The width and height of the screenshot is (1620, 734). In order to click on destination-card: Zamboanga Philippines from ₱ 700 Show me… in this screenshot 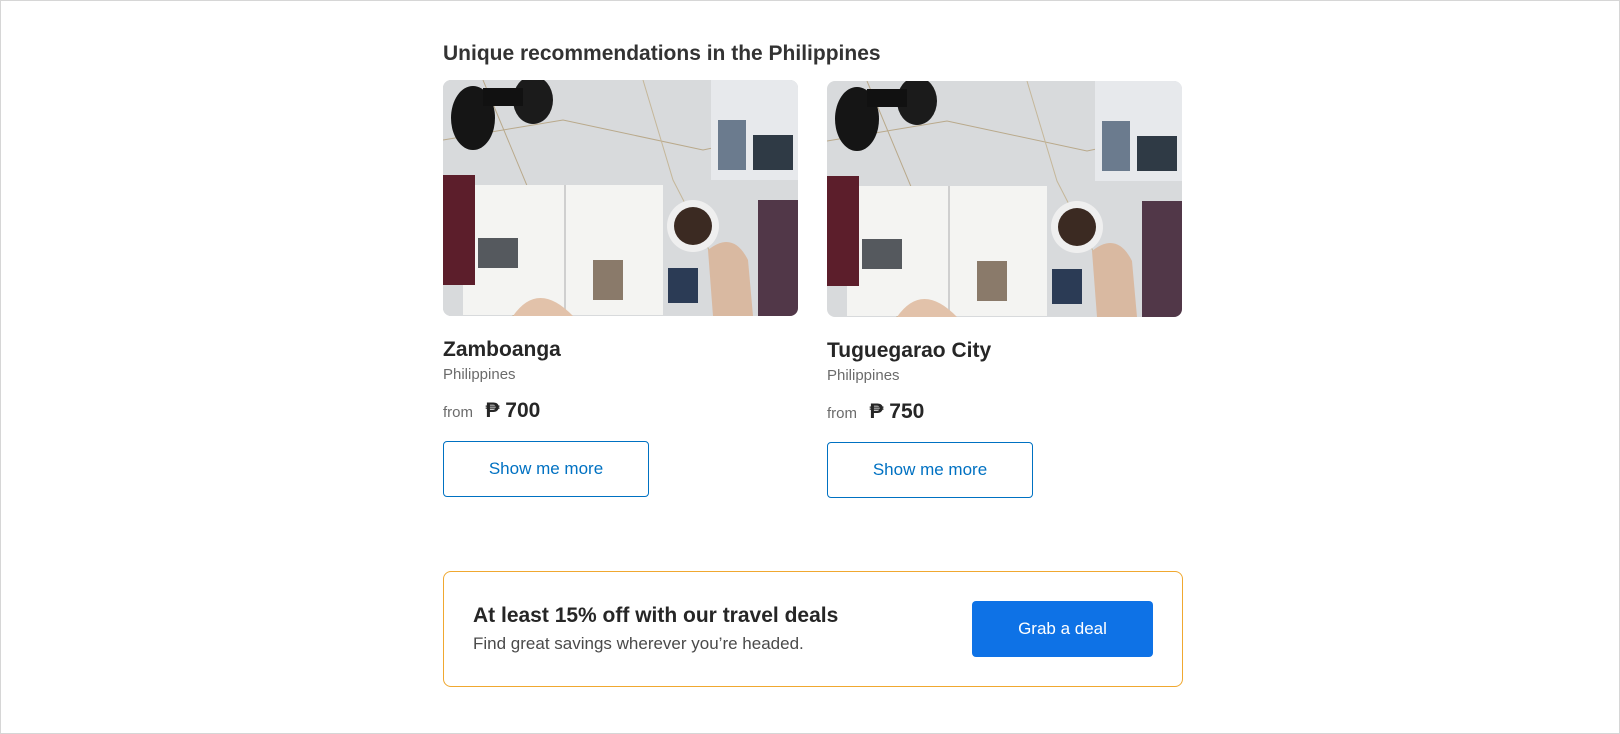, I will do `click(620, 288)`.